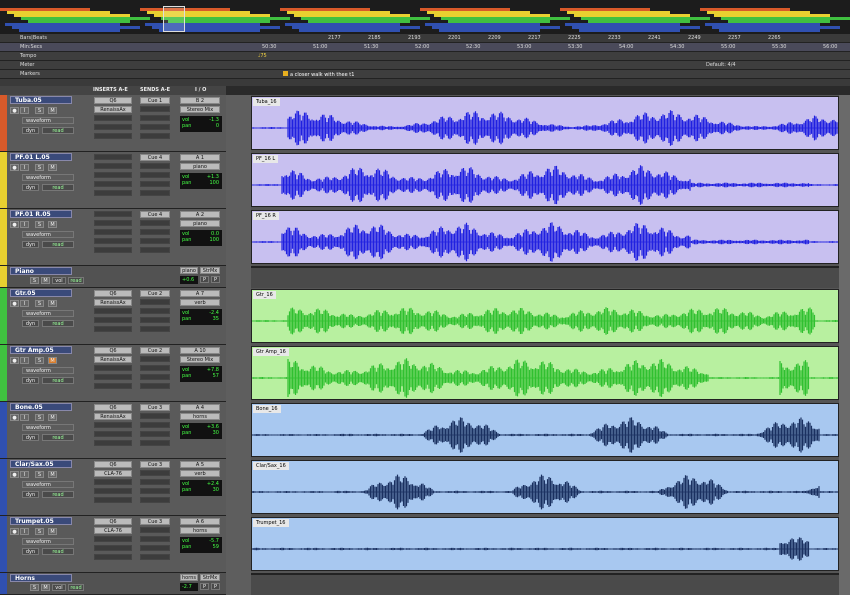 Image resolution: width=850 pixels, height=595 pixels. Describe the element at coordinates (200, 214) in the screenshot. I see `output-selector: A 2` at that location.